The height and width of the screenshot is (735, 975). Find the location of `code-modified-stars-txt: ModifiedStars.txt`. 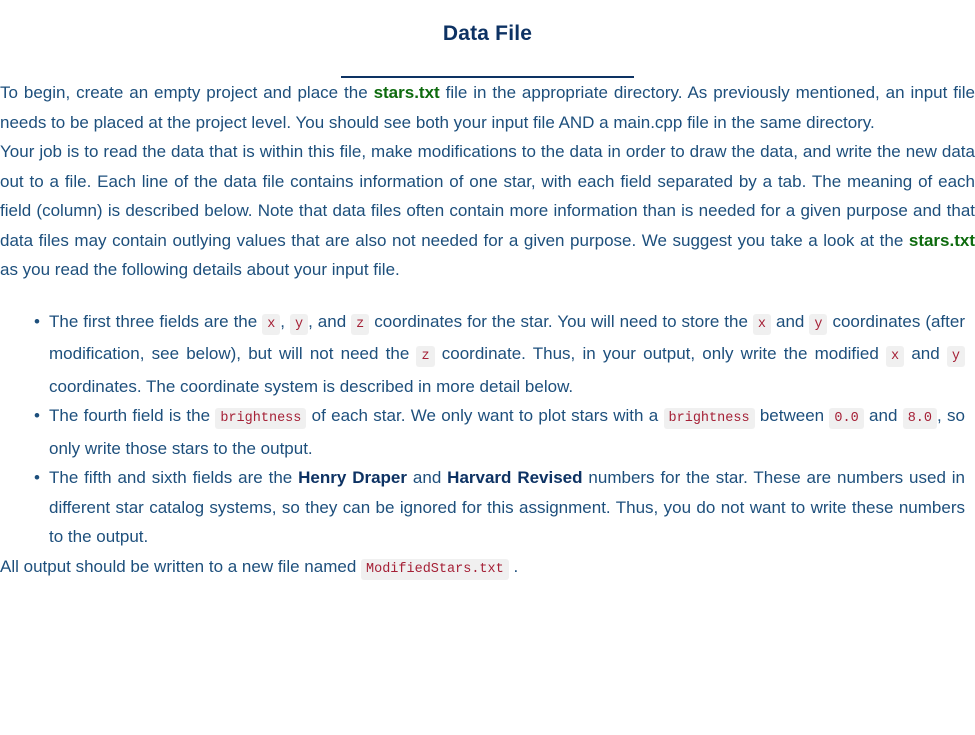

code-modified-stars-txt: ModifiedStars.txt is located at coordinates (435, 569).